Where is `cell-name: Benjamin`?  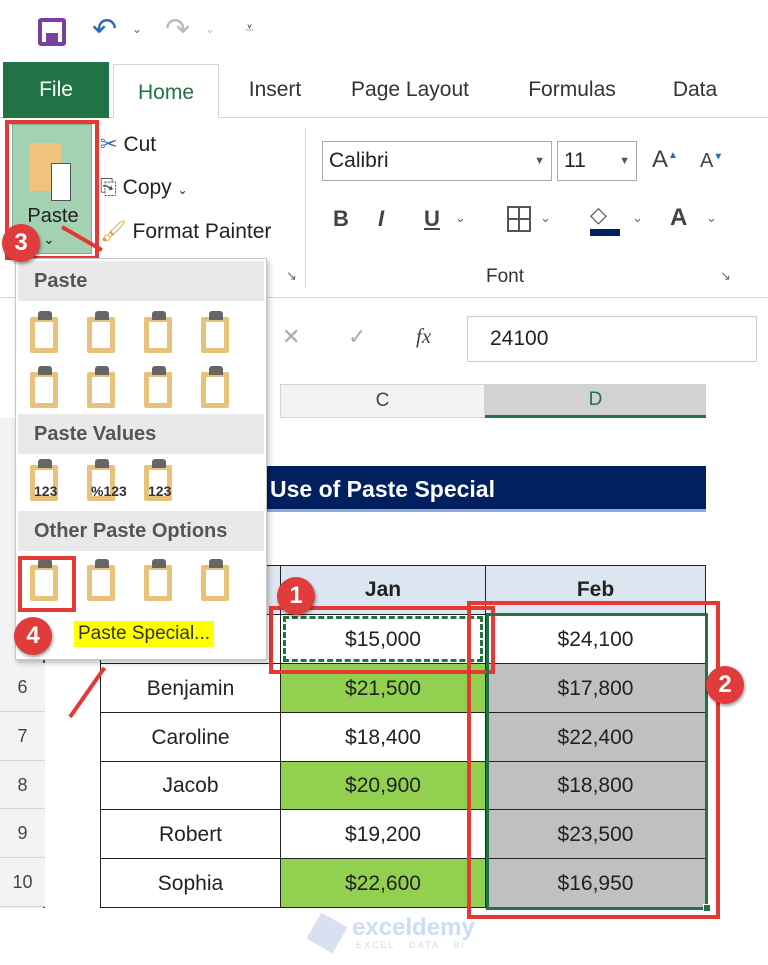
cell-name: Benjamin is located at coordinates (190, 688).